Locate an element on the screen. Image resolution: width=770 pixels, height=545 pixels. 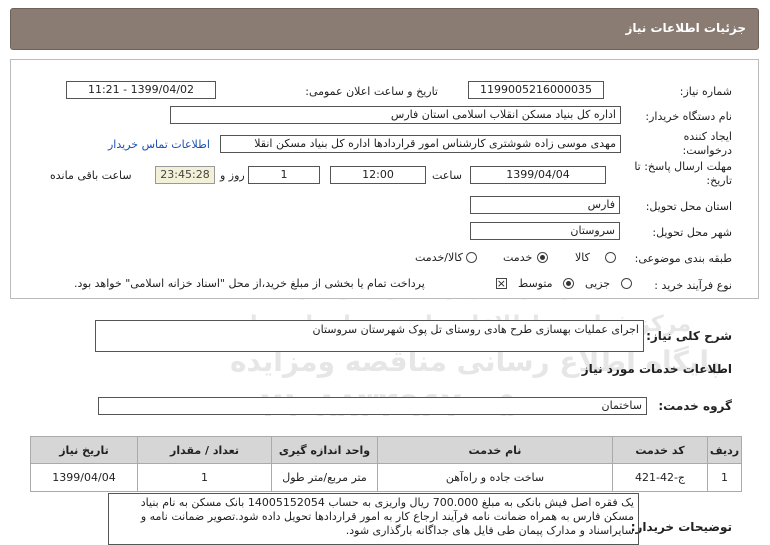
city-field: سروستان is located at coordinates (545, 231).